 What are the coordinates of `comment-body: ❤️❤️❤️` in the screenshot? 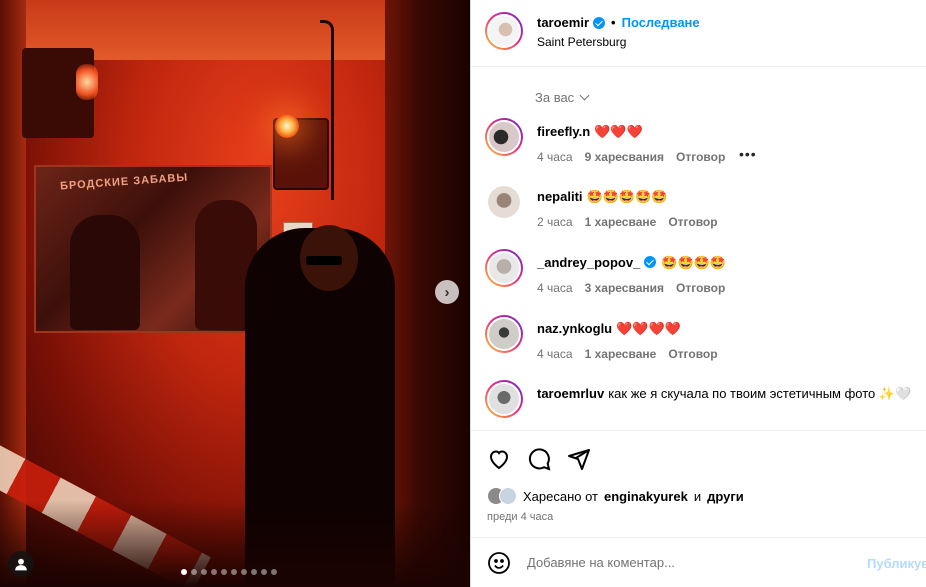 It's located at (618, 131).